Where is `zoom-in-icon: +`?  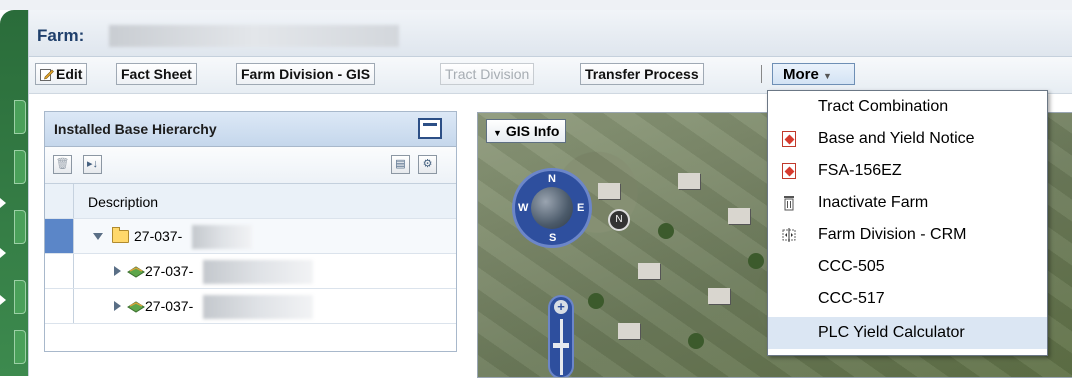 zoom-in-icon: + is located at coordinates (561, 307).